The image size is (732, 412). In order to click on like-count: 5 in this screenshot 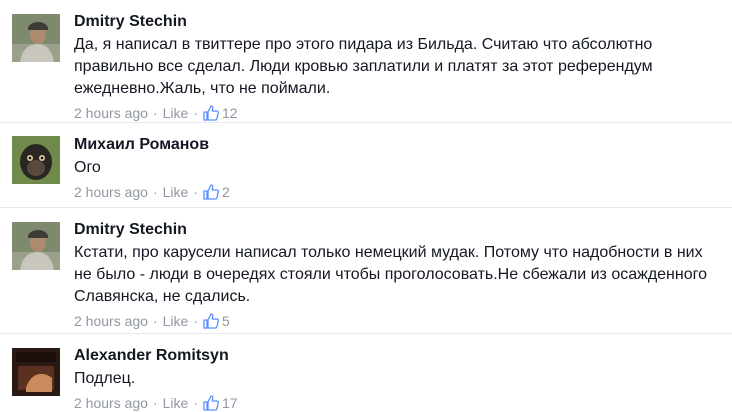, I will do `click(226, 321)`.